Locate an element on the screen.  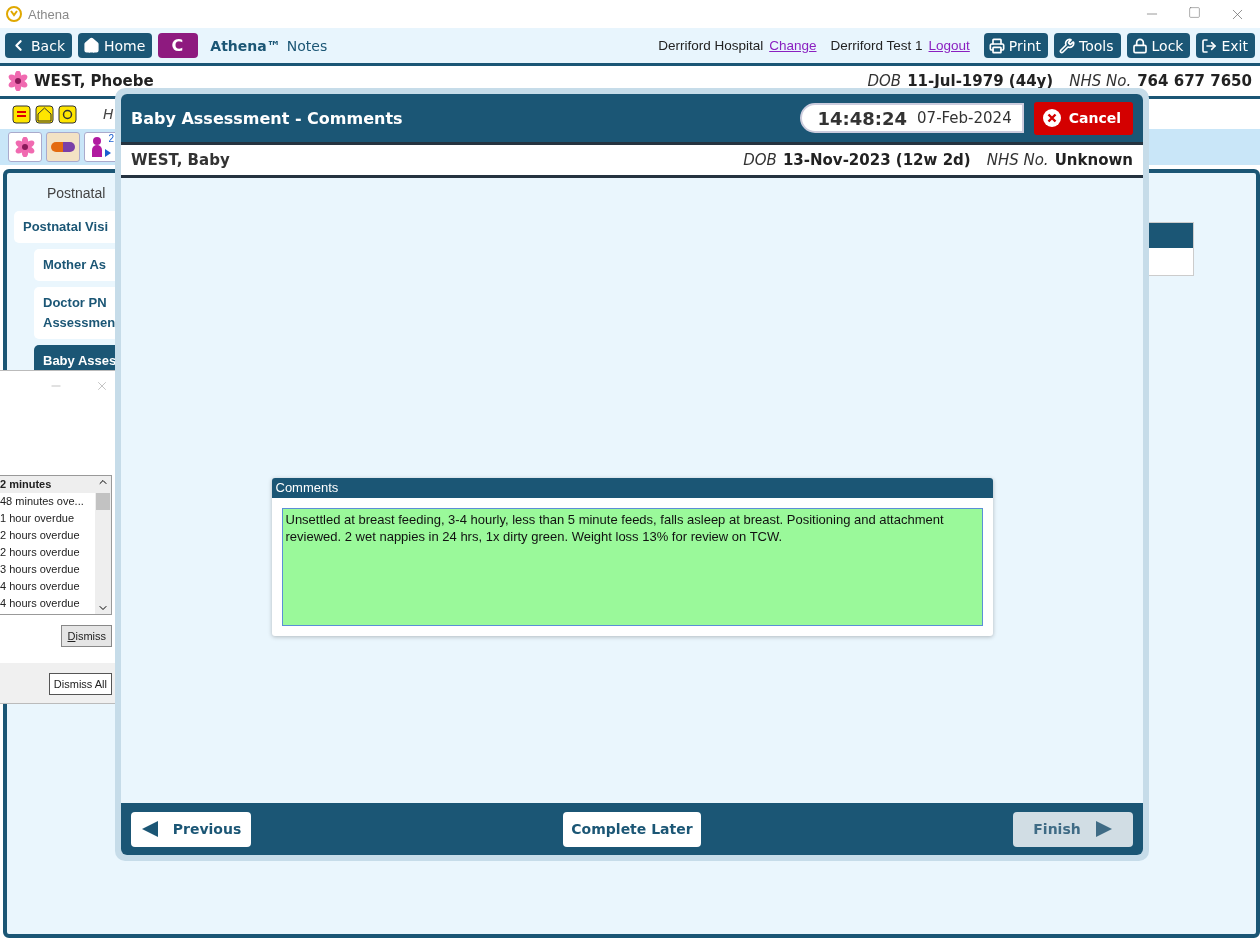
lock-button: Lock is located at coordinates (1158, 45).